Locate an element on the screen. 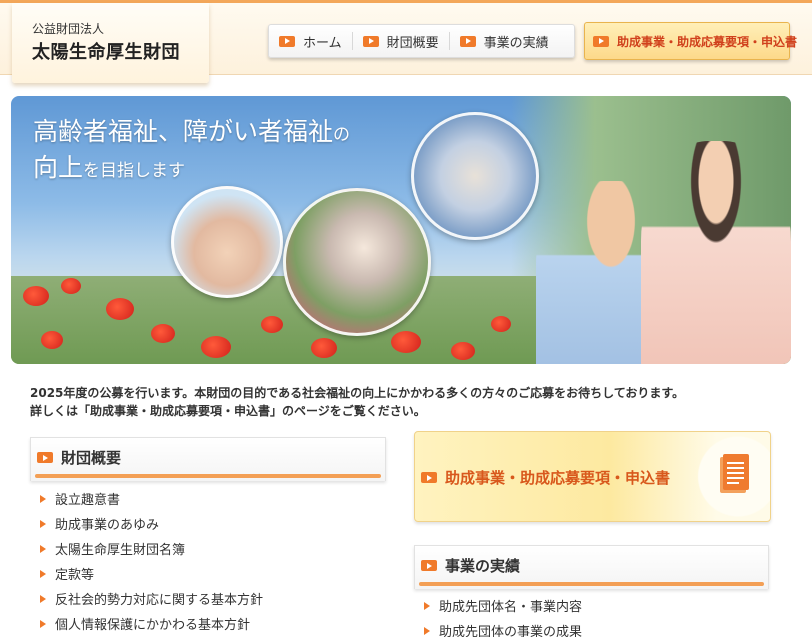 This screenshot has height=637, width=812. results-section-title: 事業の実績 is located at coordinates (483, 566).